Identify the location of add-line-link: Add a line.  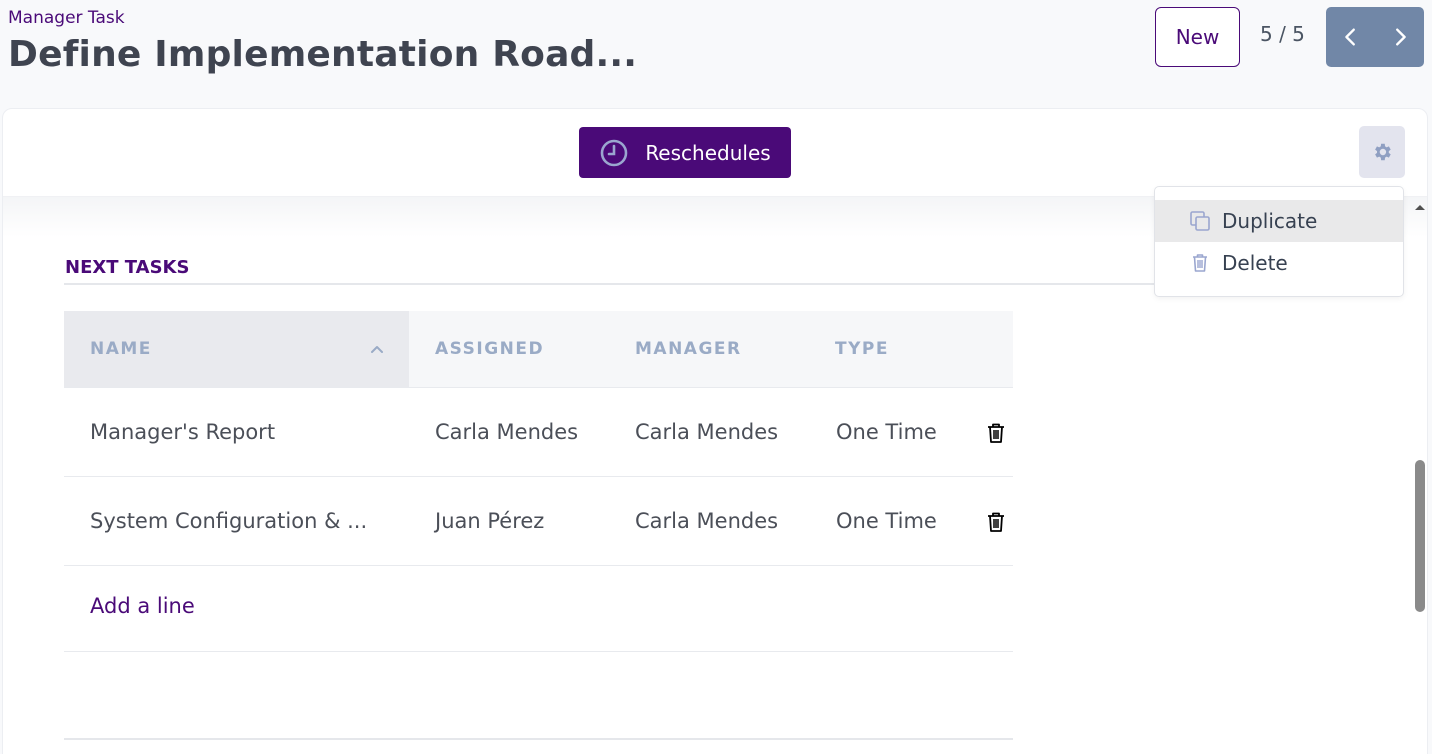
(142, 606).